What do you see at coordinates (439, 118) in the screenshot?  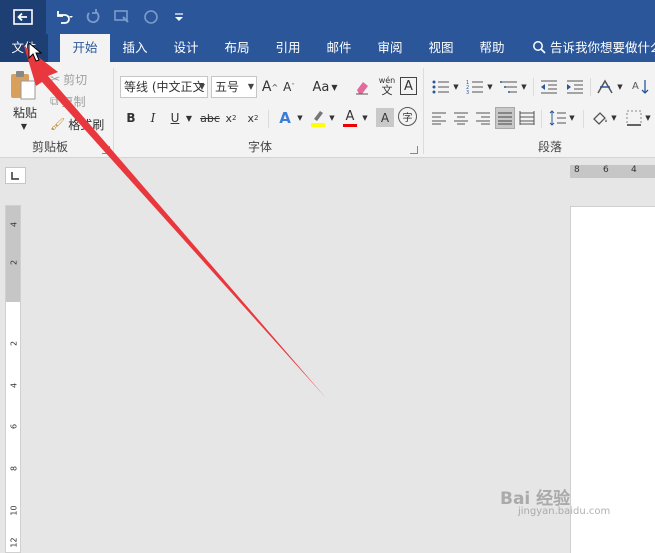 I see `align-left-icon` at bounding box center [439, 118].